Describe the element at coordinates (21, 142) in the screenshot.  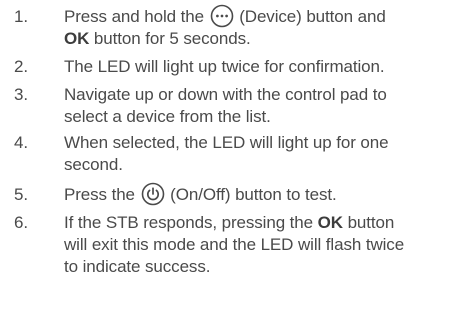
I see `step-number: 4.` at that location.